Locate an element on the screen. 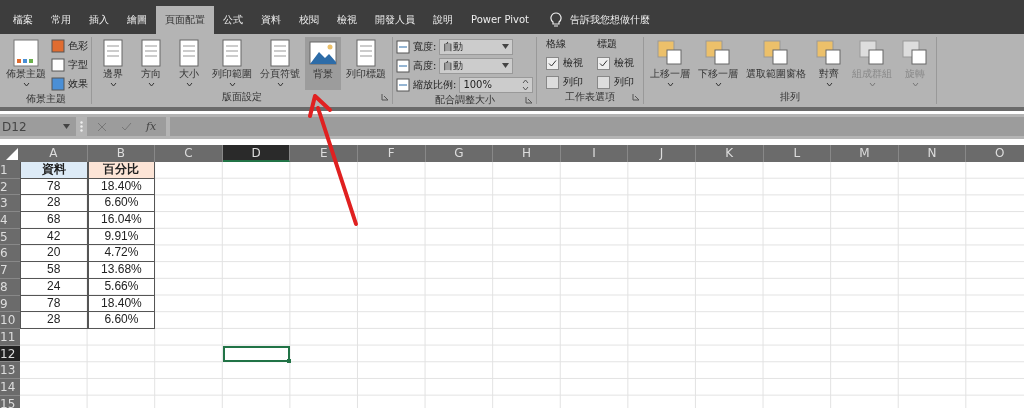 The height and width of the screenshot is (408, 1024). field-label: 高度: is located at coordinates (425, 65).